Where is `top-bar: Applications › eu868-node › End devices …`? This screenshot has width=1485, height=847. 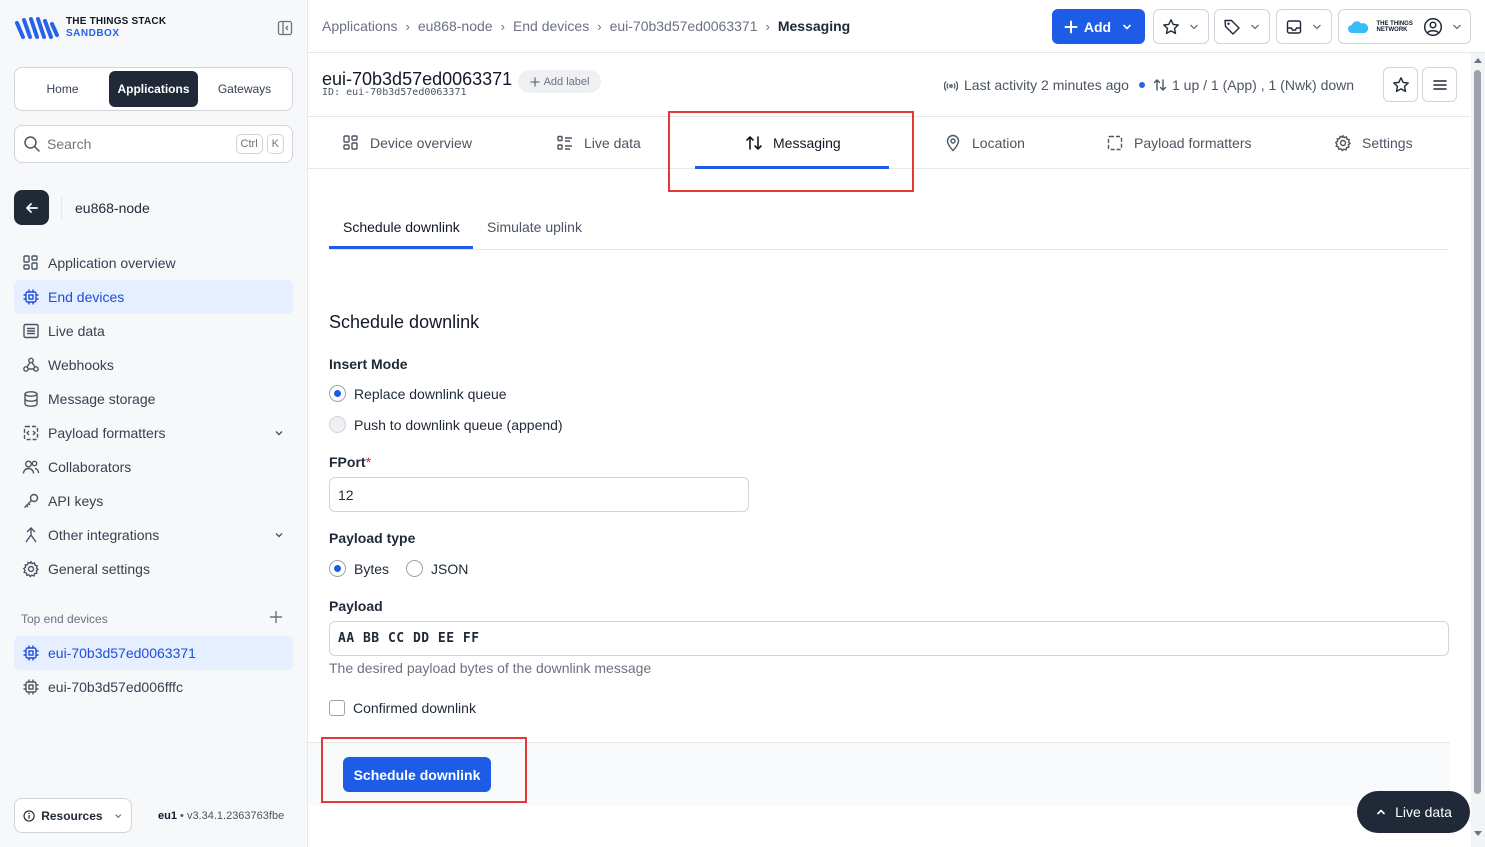
top-bar: Applications › eu868-node › End devices … is located at coordinates (896, 26).